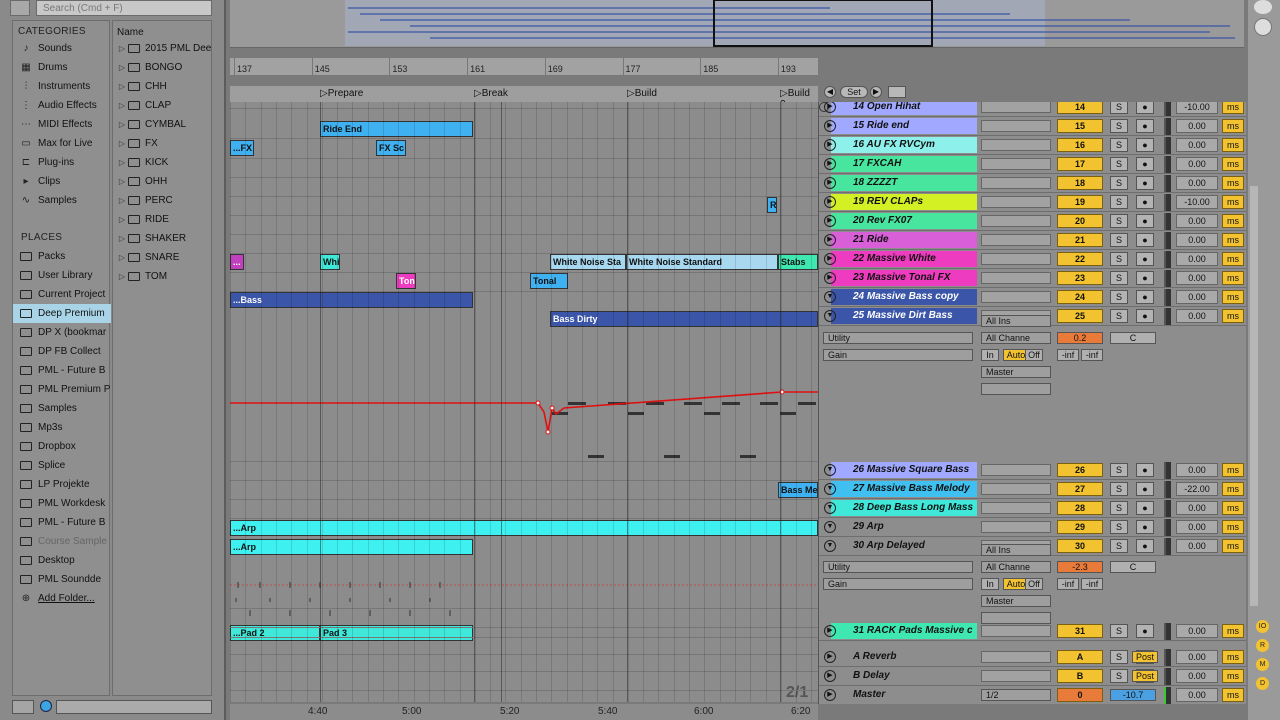  What do you see at coordinates (1263, 7) in the screenshot?
I see `scroll-up-icon` at bounding box center [1263, 7].